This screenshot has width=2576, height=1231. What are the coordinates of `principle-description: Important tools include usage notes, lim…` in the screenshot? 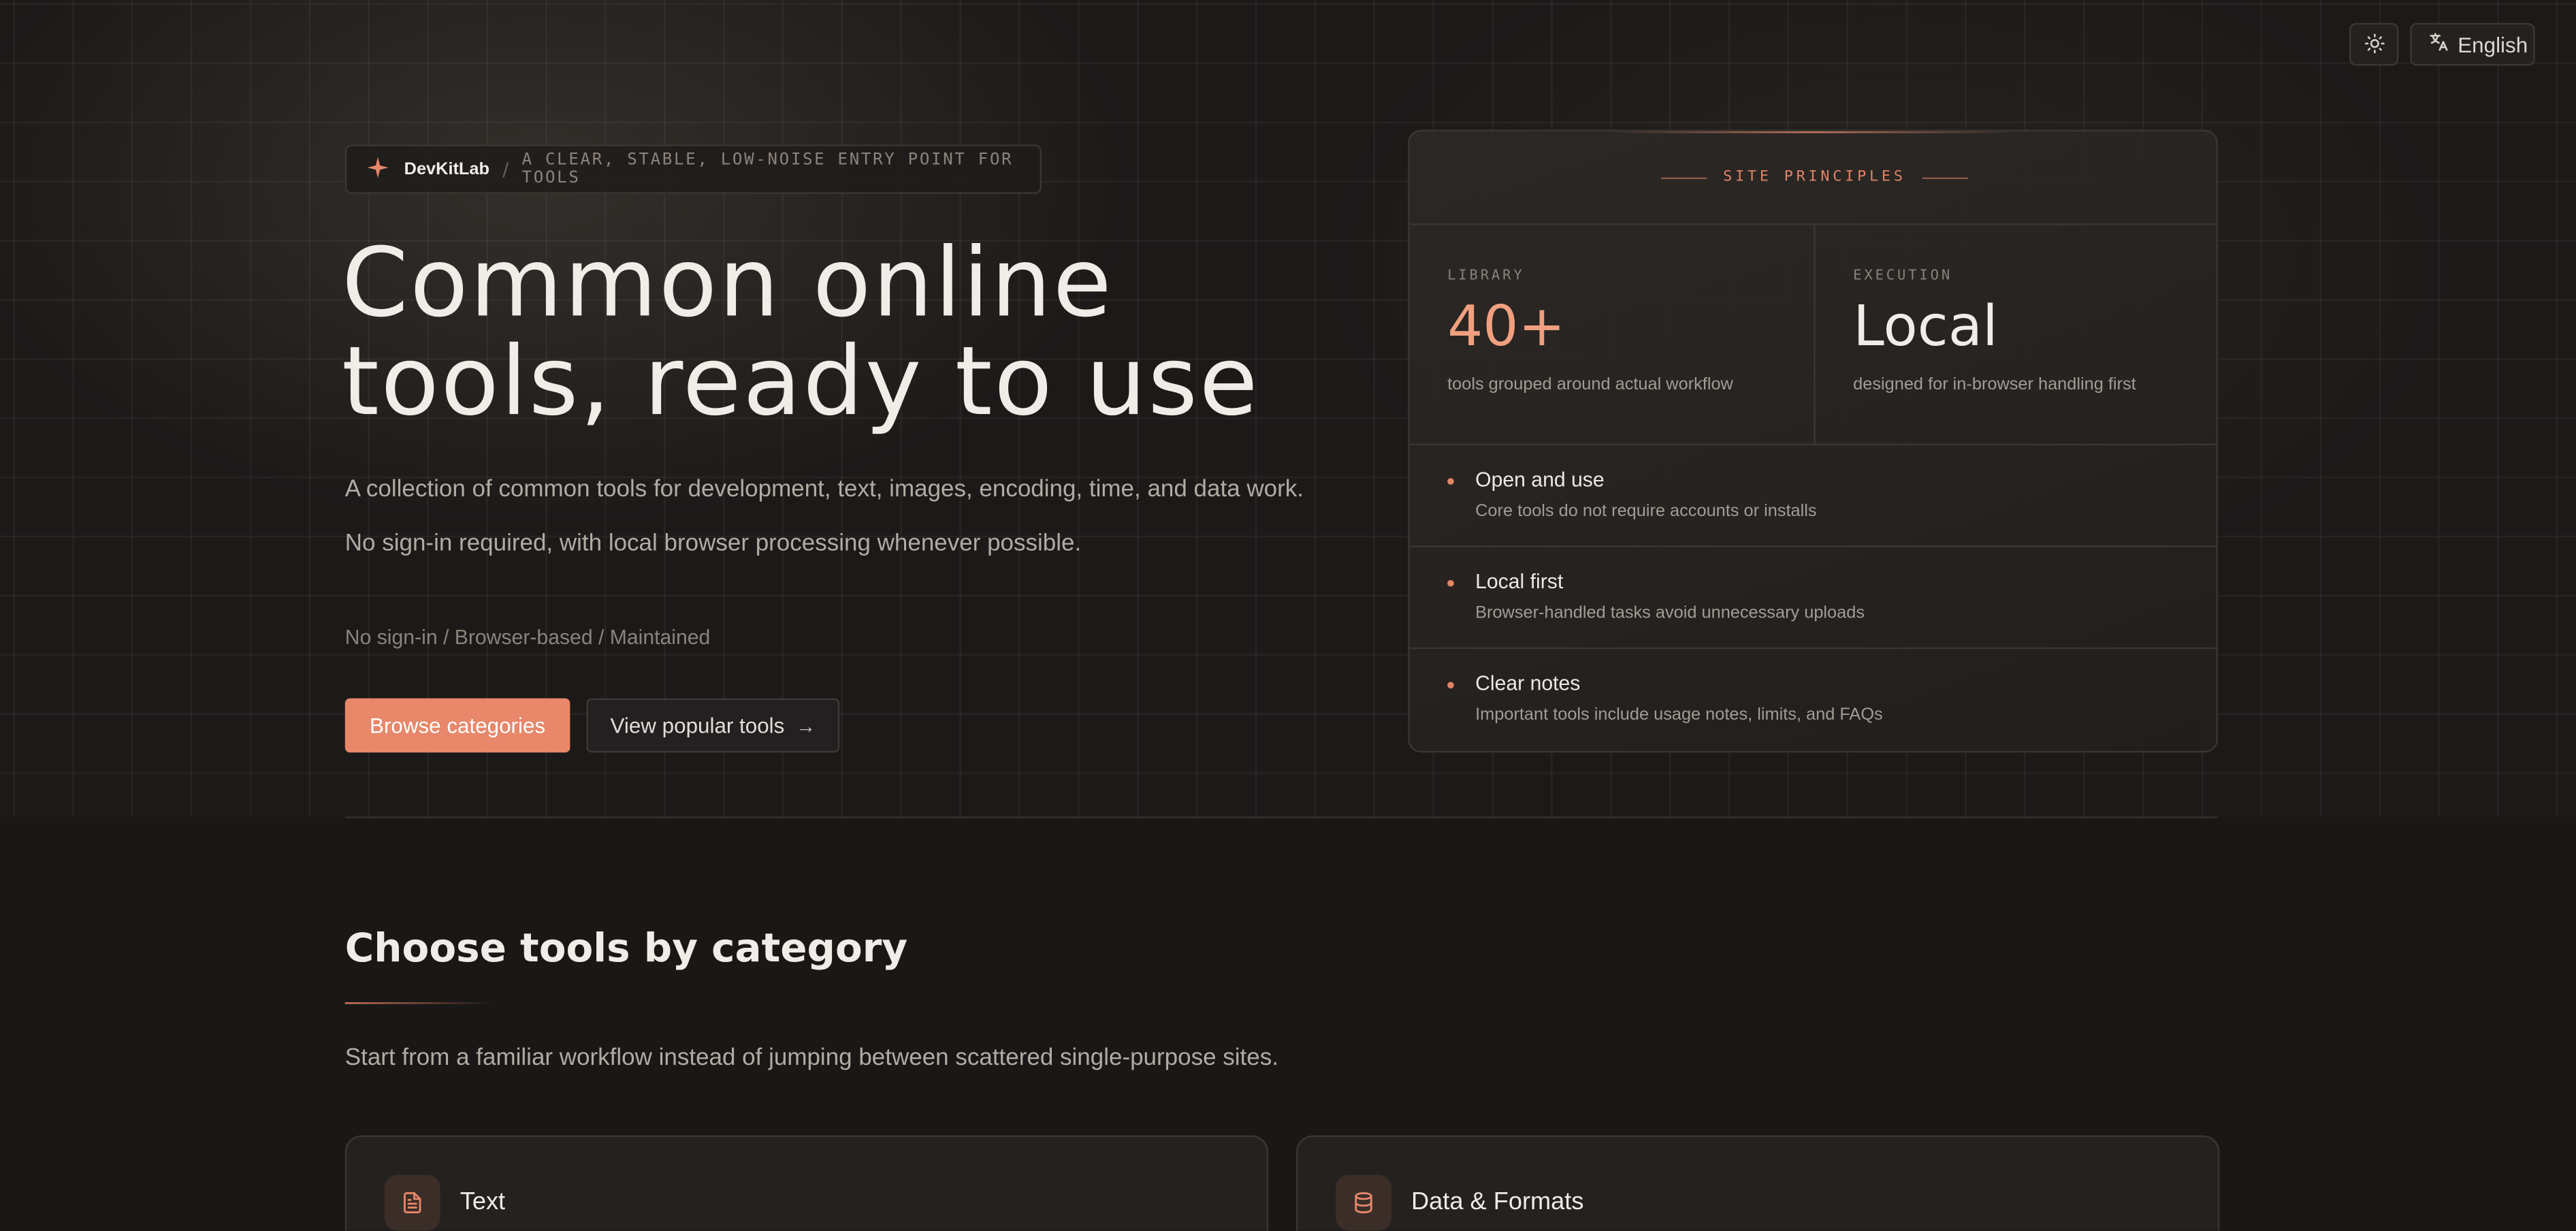 It's located at (1679, 715).